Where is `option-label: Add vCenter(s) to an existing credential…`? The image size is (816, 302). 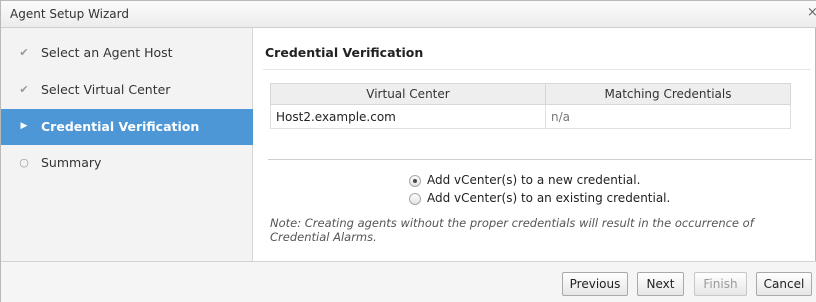
option-label: Add vCenter(s) to an existing credential… is located at coordinates (549, 198).